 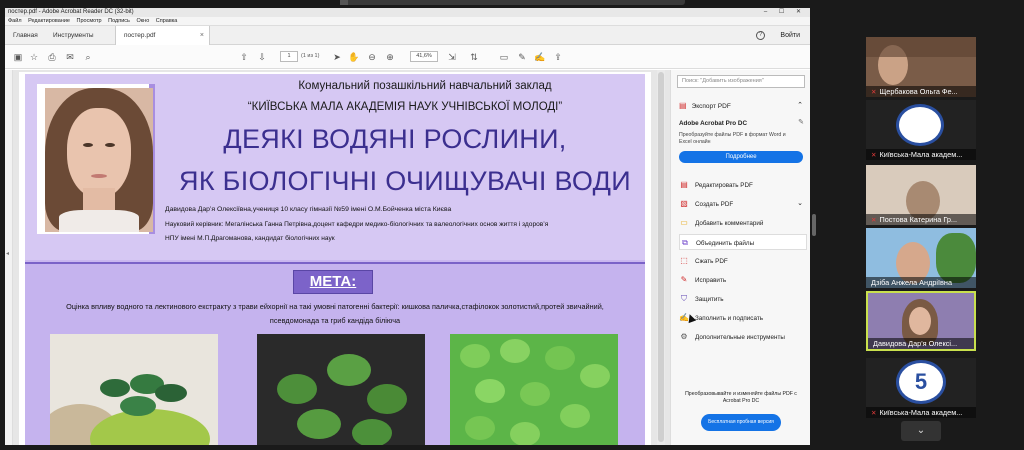 I want to click on scroll-thumb, so click(x=661, y=257).